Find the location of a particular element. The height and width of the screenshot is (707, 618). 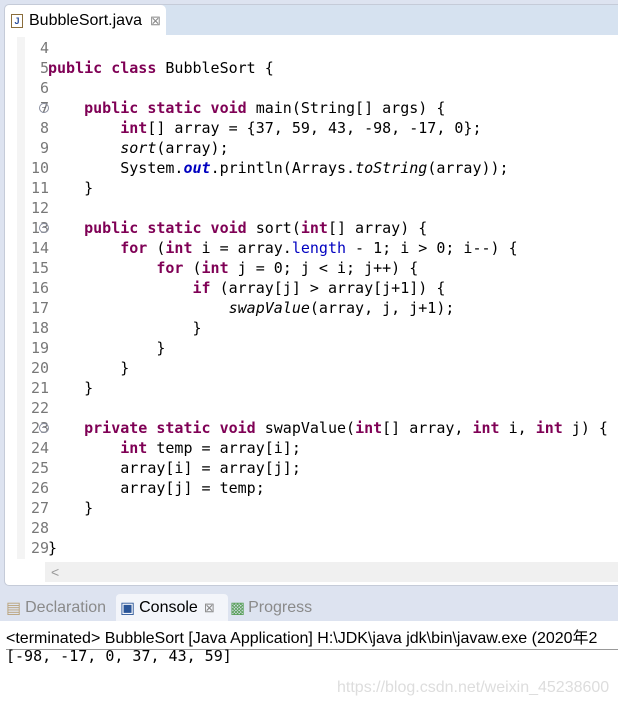

console-icon: ▣ is located at coordinates (128, 608).